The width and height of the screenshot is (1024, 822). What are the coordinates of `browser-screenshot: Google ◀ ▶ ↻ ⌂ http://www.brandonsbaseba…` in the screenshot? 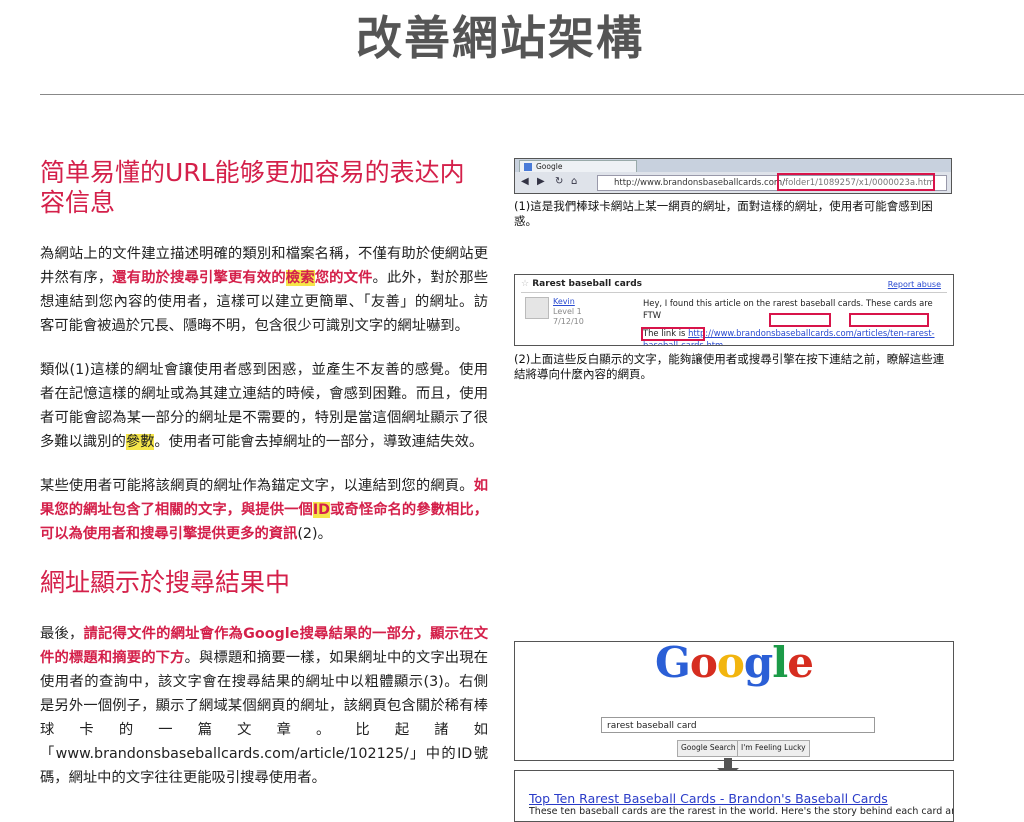 It's located at (733, 176).